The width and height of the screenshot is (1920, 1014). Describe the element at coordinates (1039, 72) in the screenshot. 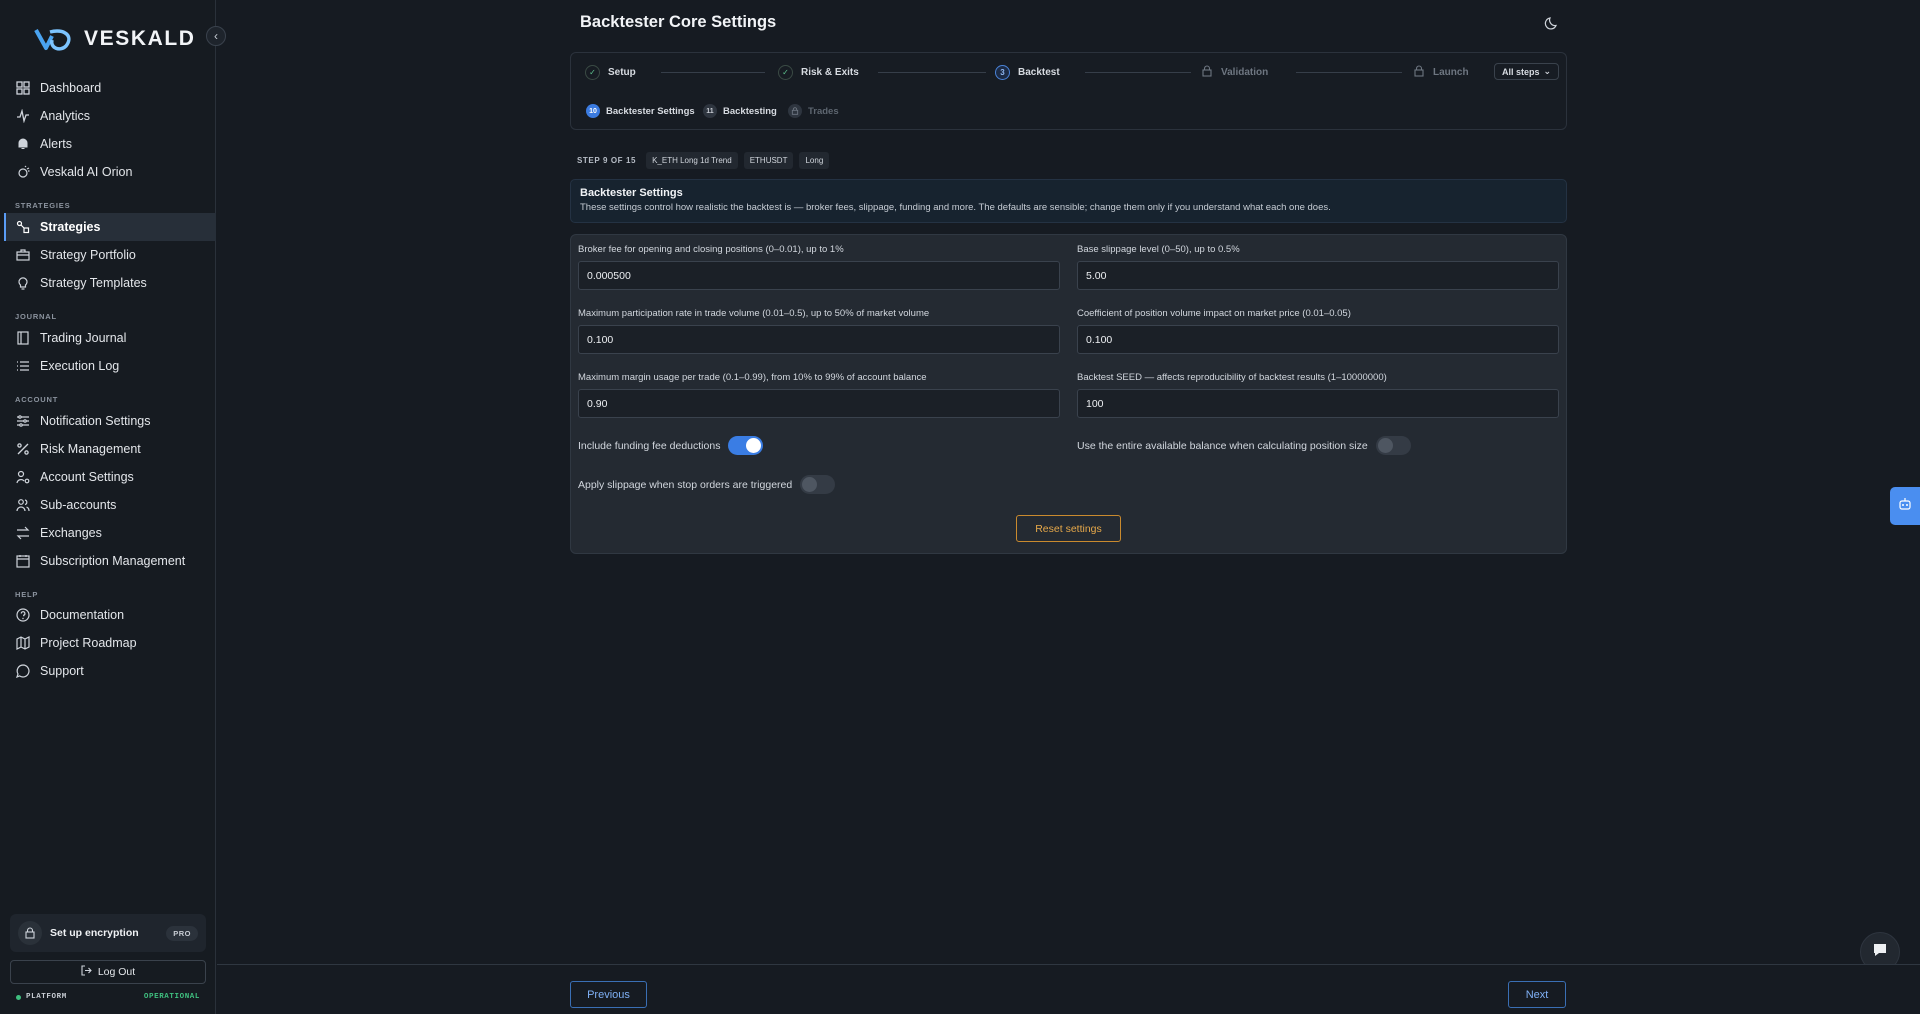

I see `step-label: Backtest` at that location.